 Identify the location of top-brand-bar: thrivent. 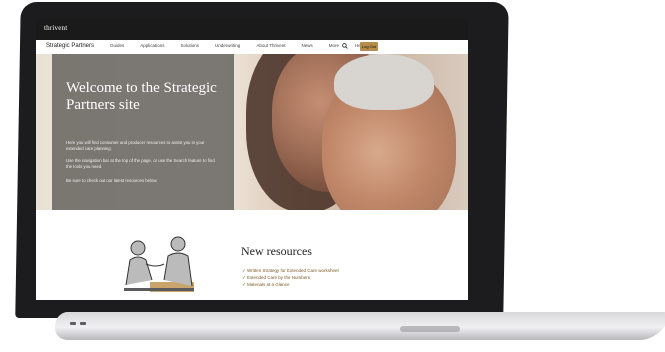
(252, 29).